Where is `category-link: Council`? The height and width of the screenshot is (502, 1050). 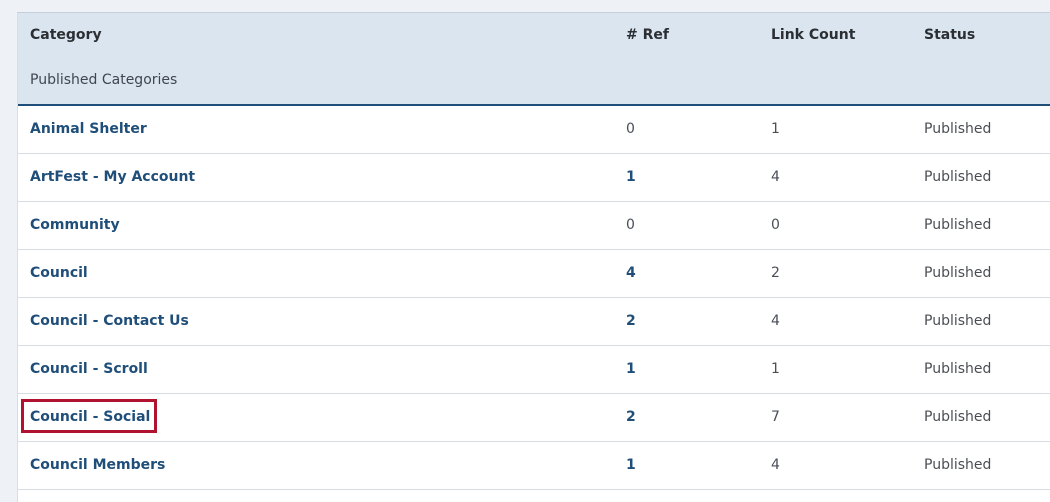 category-link: Council is located at coordinates (59, 273).